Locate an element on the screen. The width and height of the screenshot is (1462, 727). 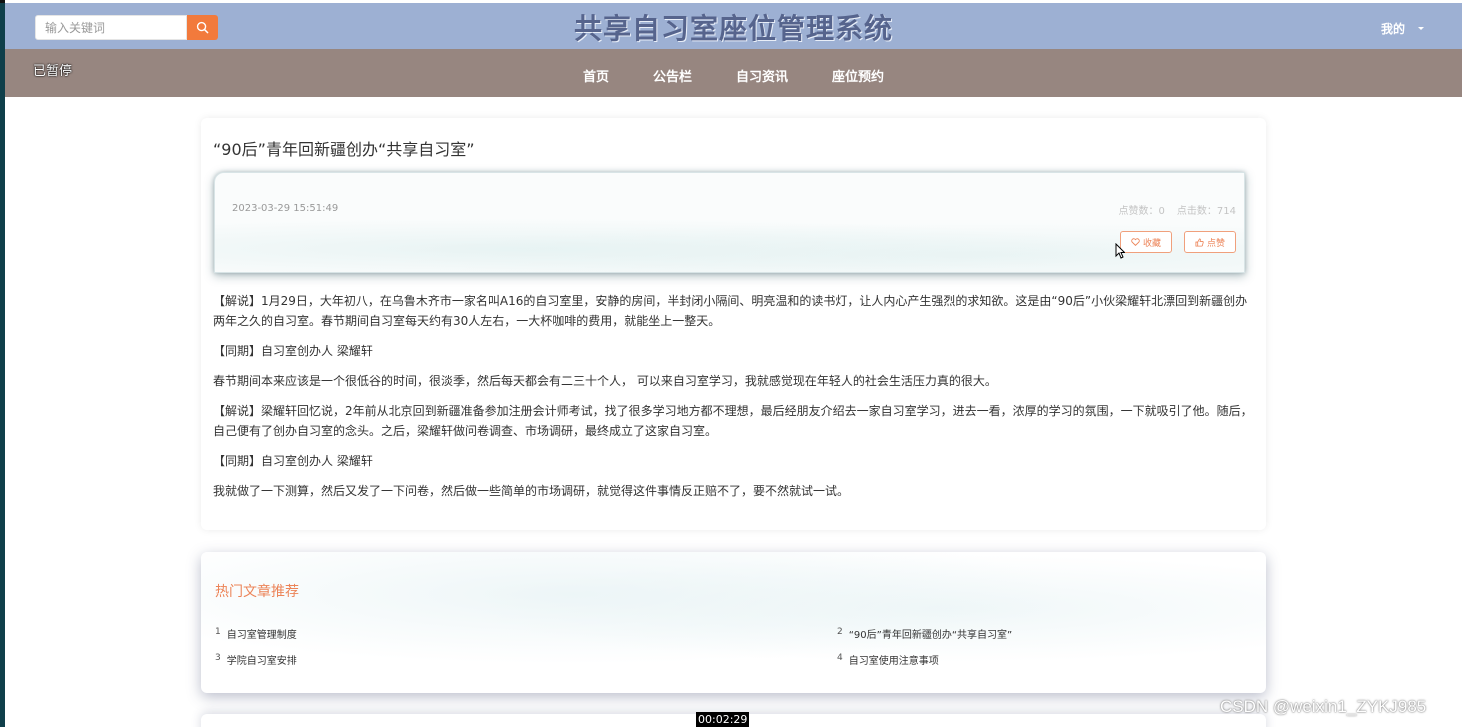
nav-item-reservation: 座位预约 is located at coordinates (858, 75).